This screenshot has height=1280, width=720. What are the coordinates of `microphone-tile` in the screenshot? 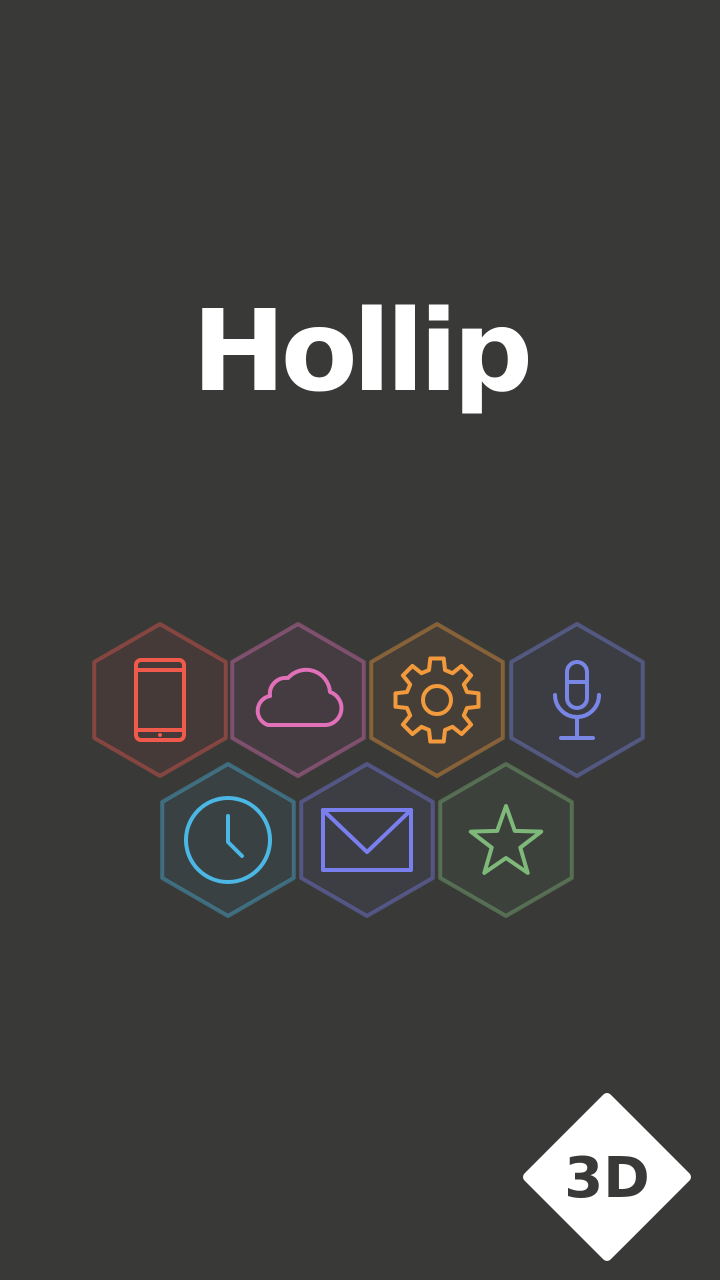 It's located at (577, 700).